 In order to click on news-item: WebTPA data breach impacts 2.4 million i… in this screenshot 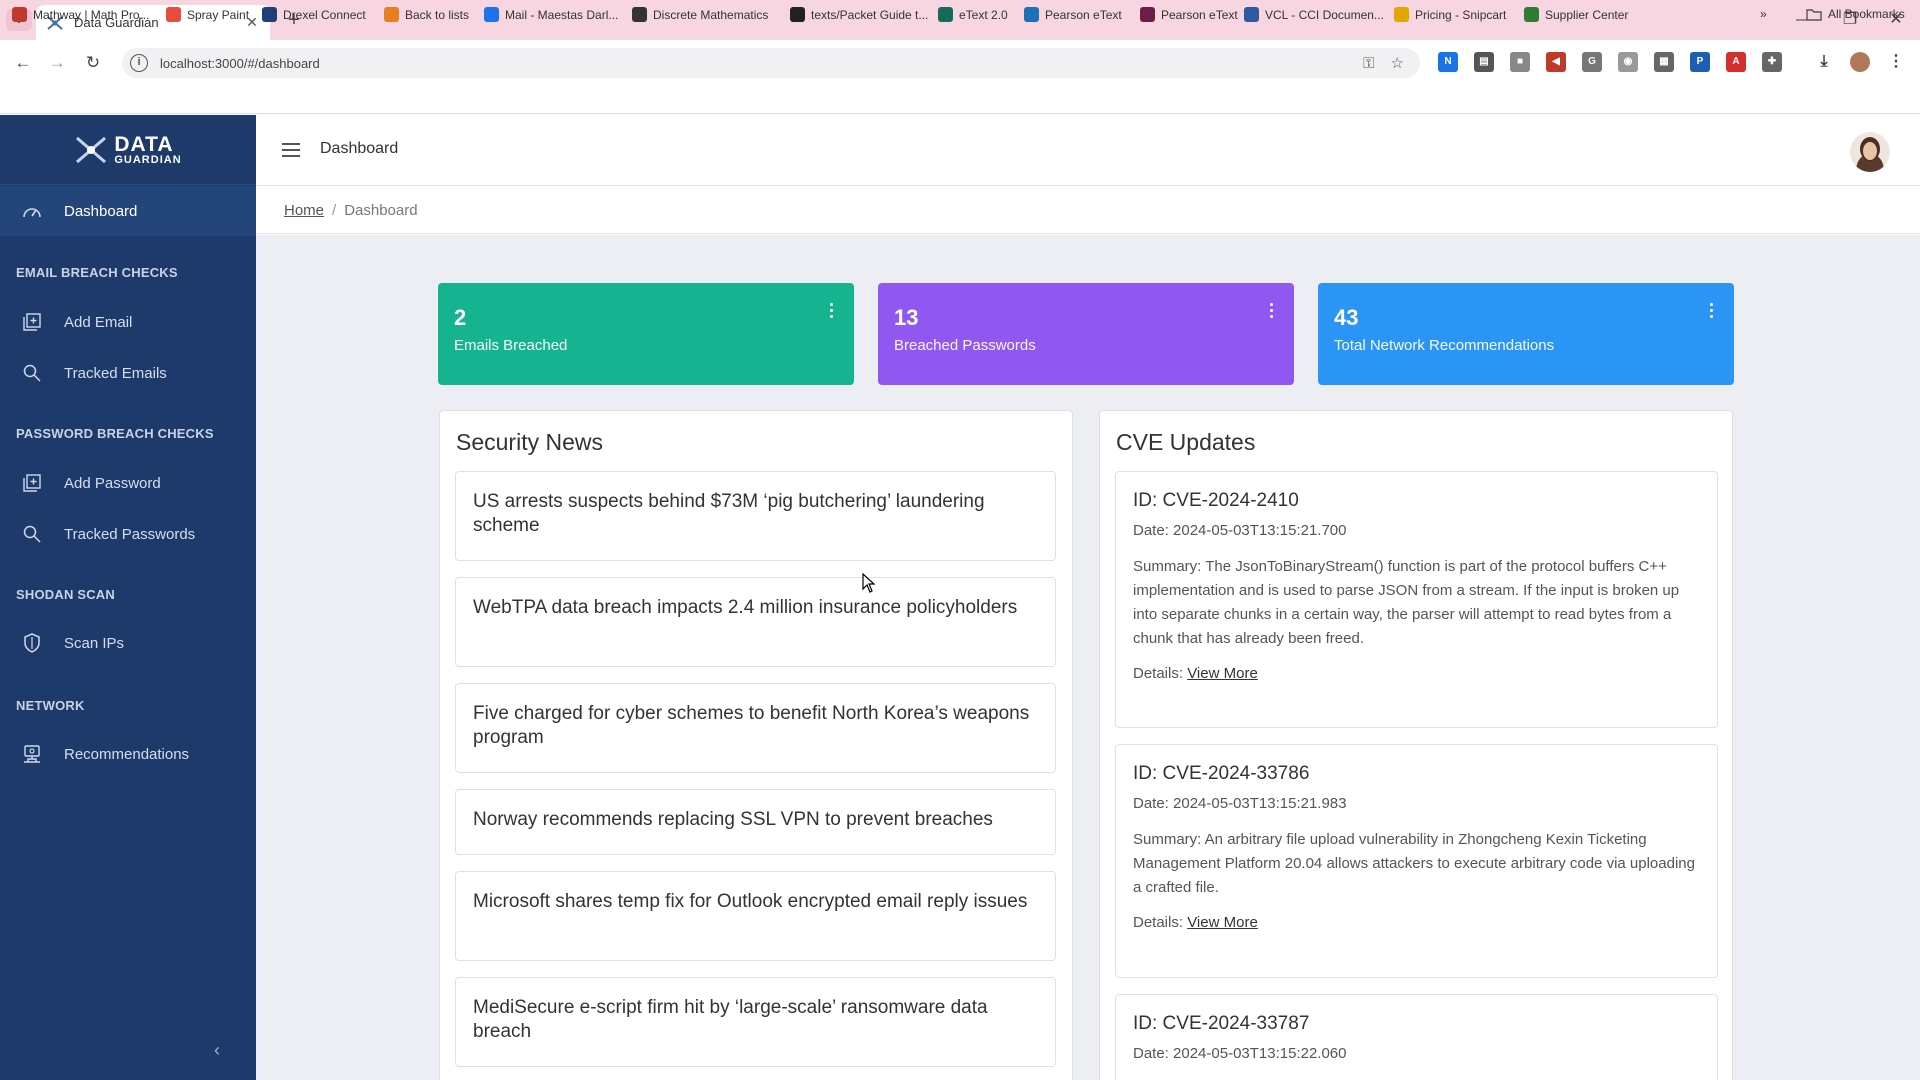, I will do `click(755, 622)`.